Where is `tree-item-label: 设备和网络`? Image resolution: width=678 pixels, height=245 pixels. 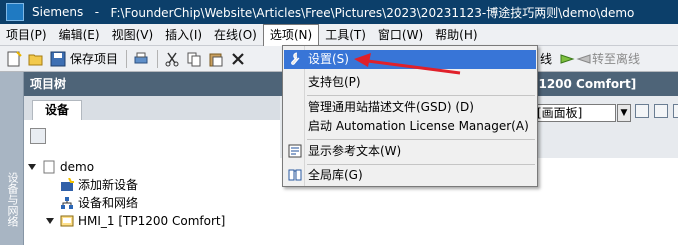
tree-item-label: 设备和网络 is located at coordinates (108, 203).